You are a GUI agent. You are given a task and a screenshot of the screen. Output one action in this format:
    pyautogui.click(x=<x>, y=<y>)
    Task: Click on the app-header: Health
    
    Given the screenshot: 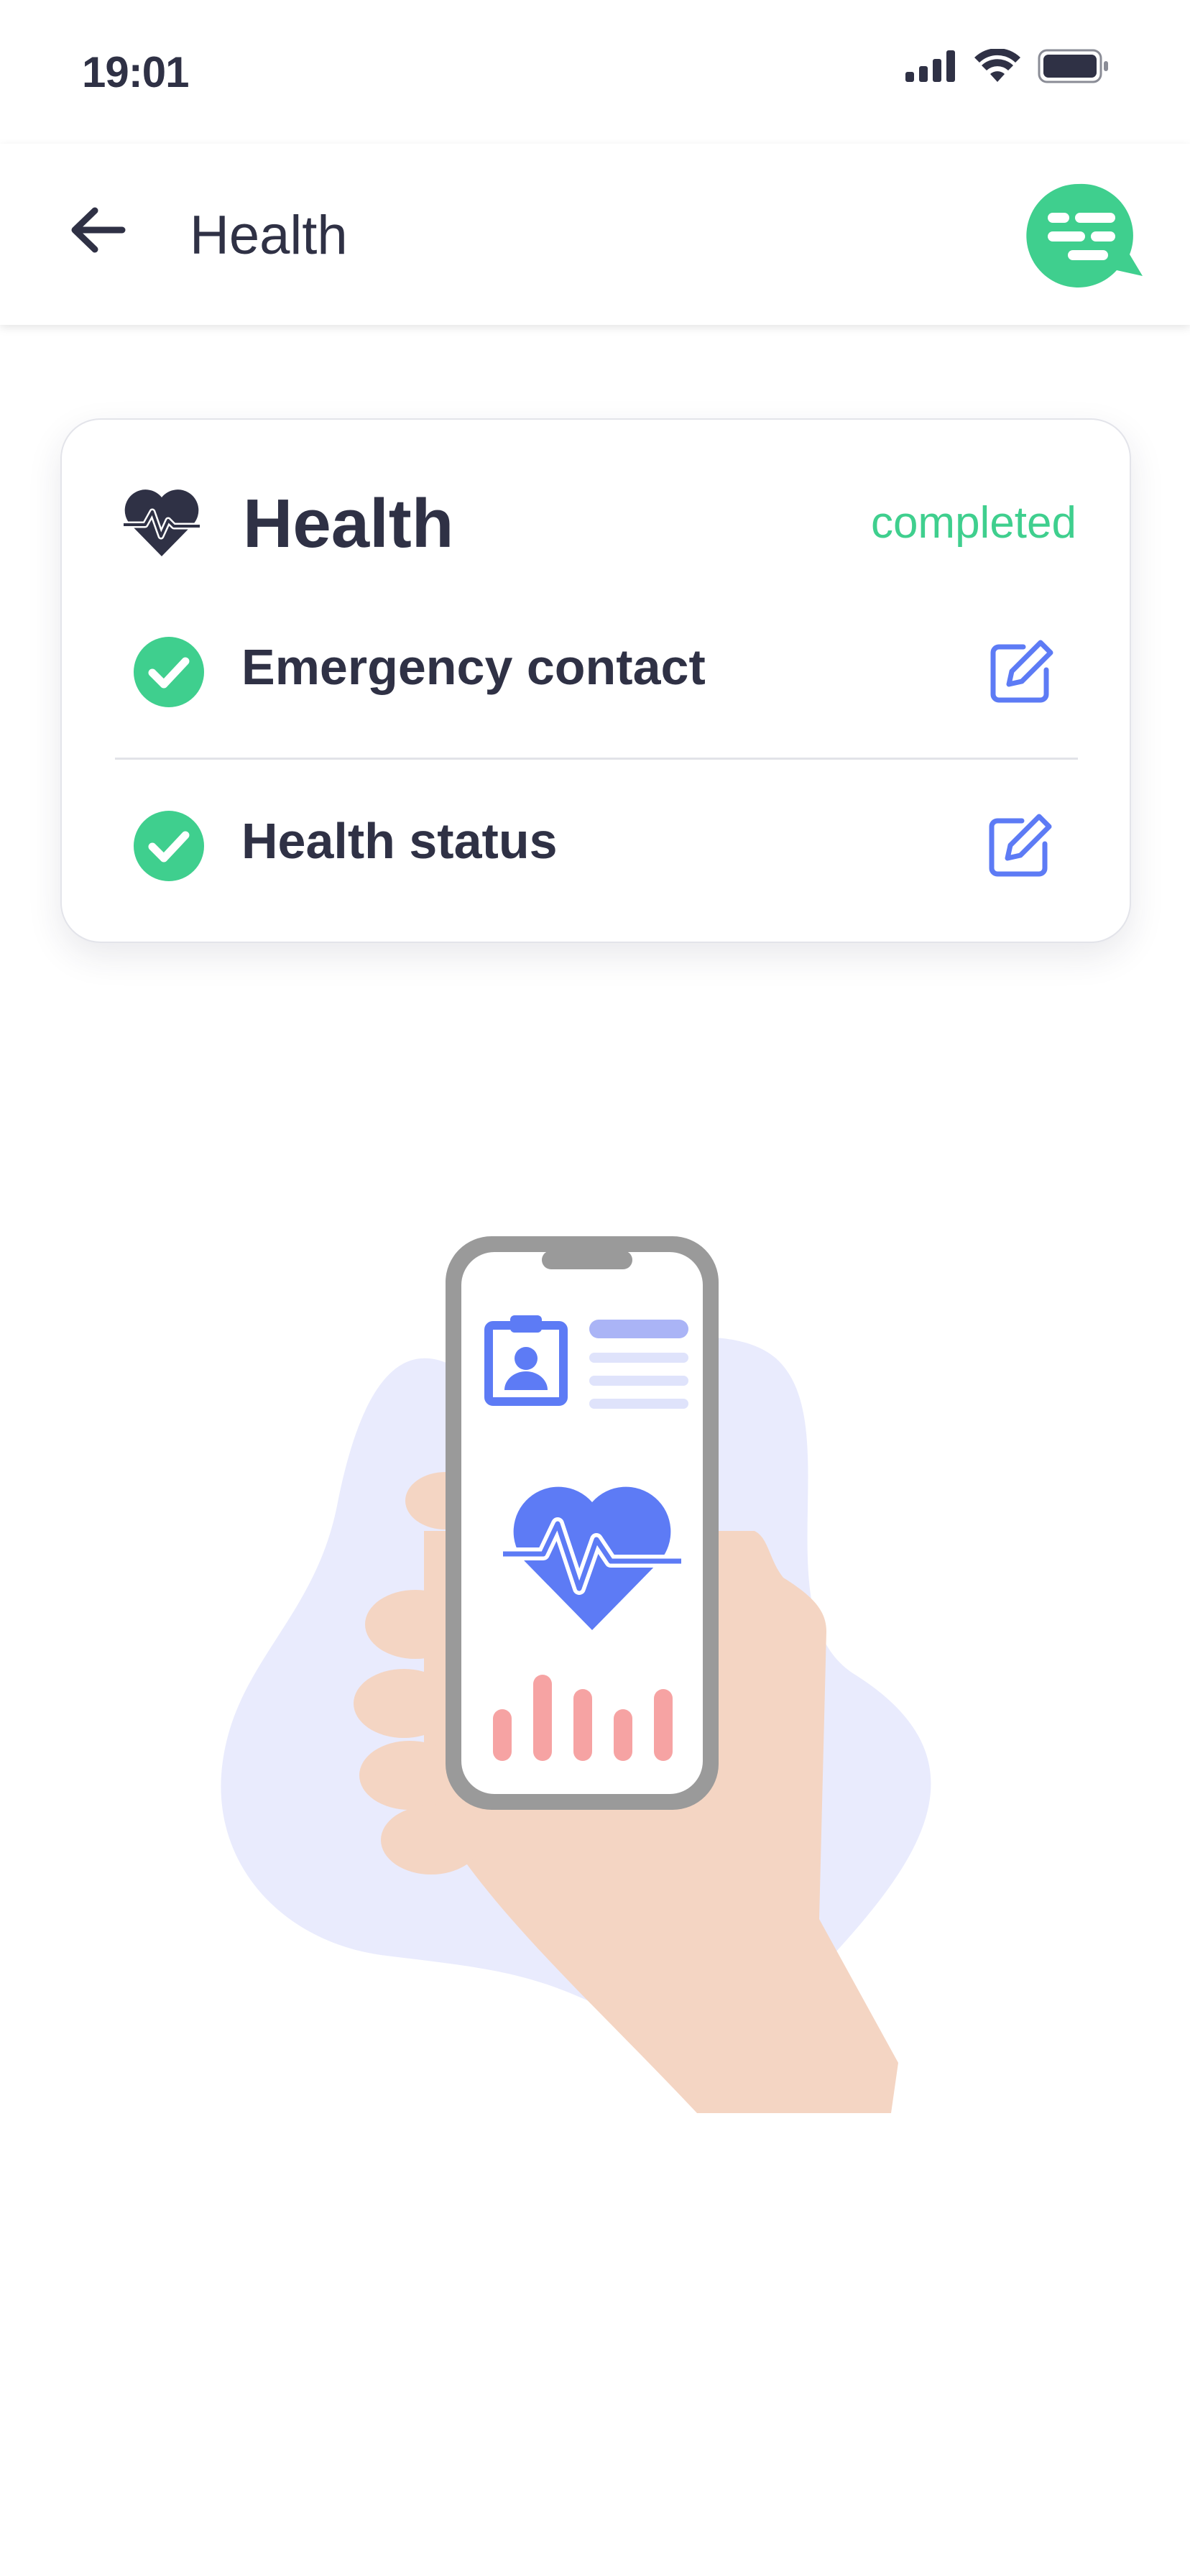 What is the action you would take?
    pyautogui.click(x=595, y=234)
    